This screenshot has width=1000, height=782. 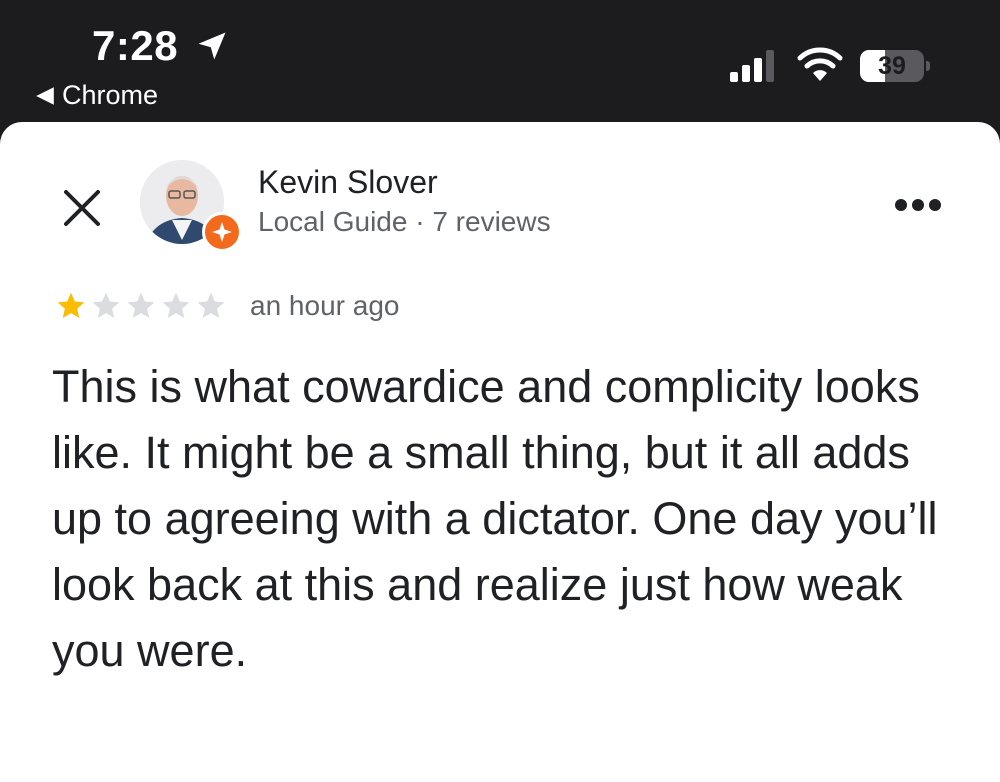 What do you see at coordinates (892, 66) in the screenshot?
I see `battery-percentage: 39` at bounding box center [892, 66].